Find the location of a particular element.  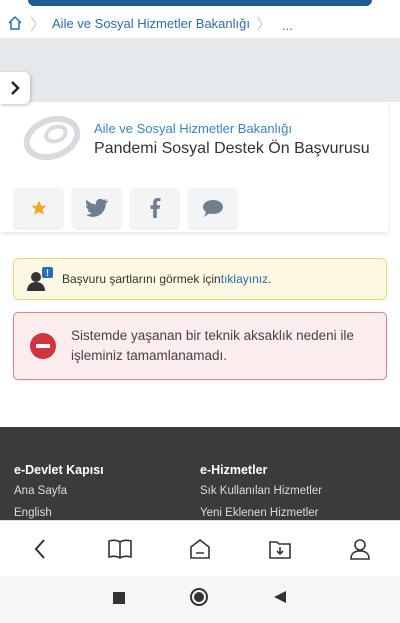

square-icon is located at coordinates (119, 597).